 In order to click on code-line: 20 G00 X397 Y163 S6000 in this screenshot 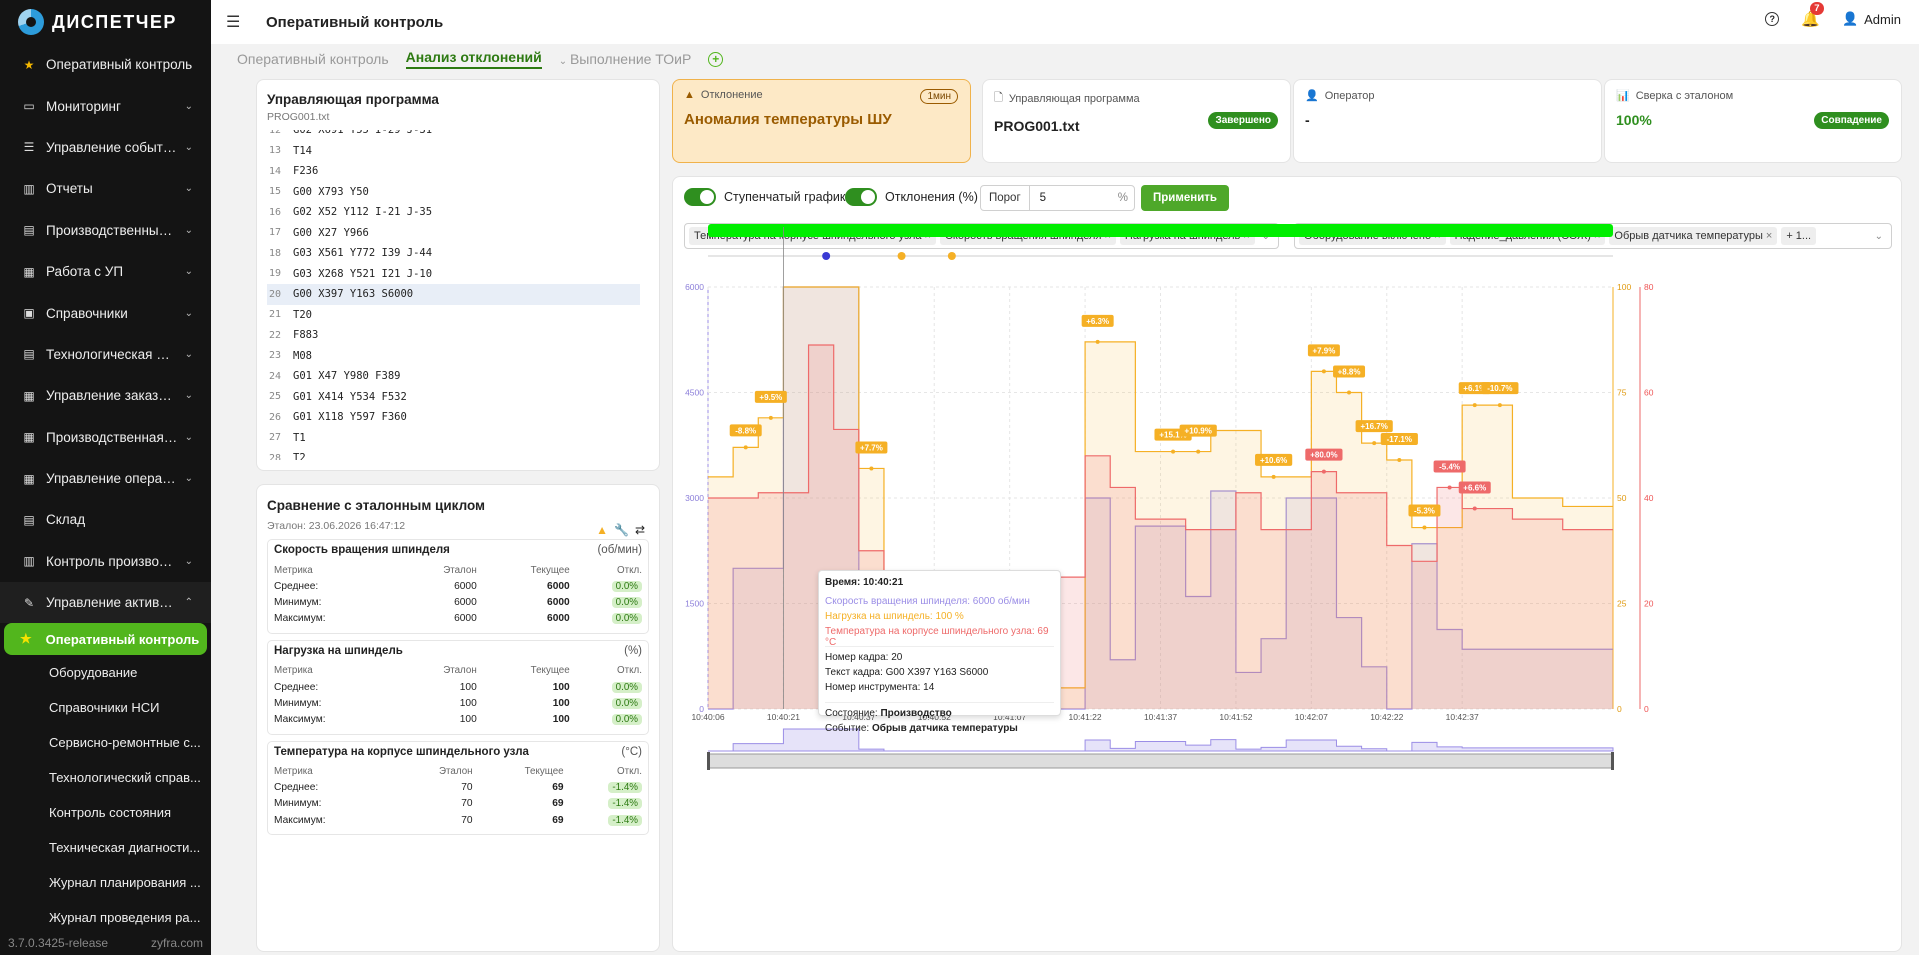, I will do `click(453, 294)`.